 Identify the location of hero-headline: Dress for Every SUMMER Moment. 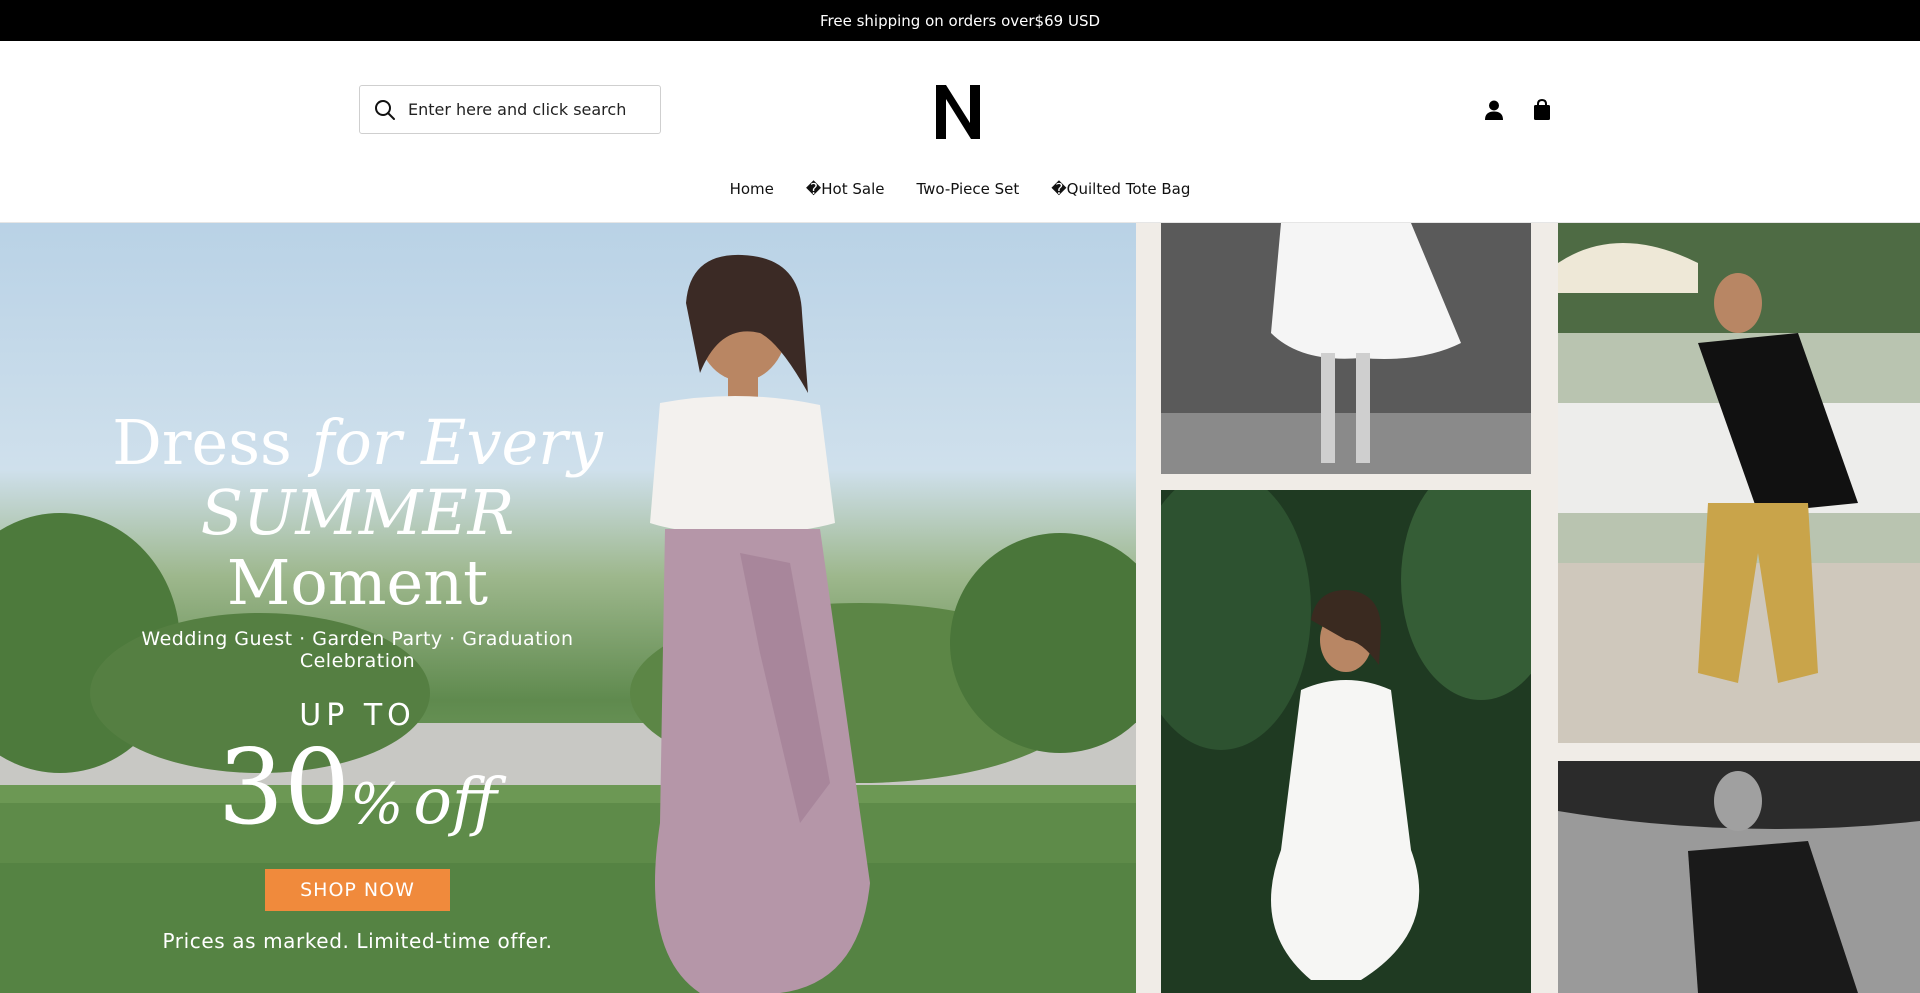
(357, 513).